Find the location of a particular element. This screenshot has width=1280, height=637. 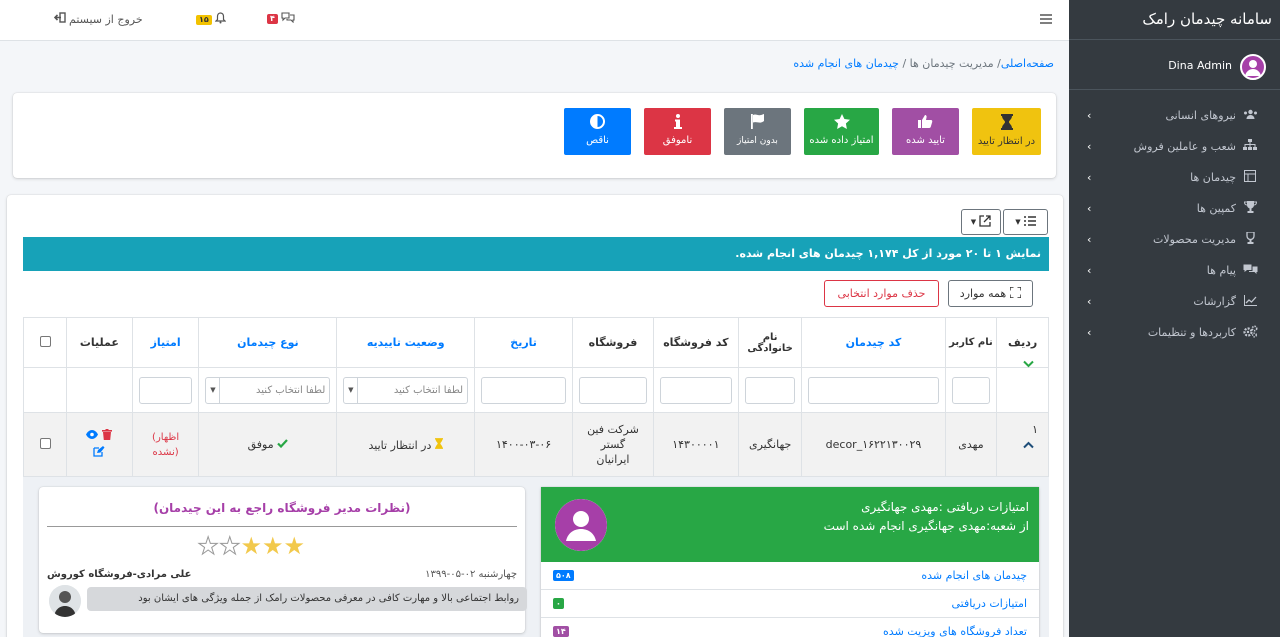

top-navbar: خروج از سیستم ۱۵ ۴ is located at coordinates (534, 20).